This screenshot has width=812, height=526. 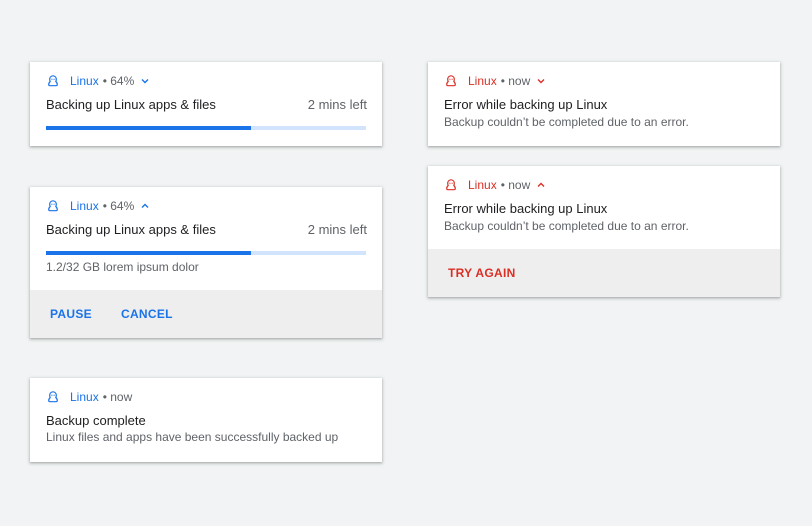 I want to click on progress-detail: 1.2/32 GB lorem ipsum dolor, so click(x=122, y=267).